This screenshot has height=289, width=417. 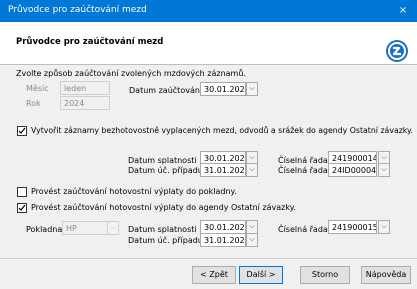 I want to click on window-title: Průvodce pro zaúčtování mezd, so click(x=77, y=10).